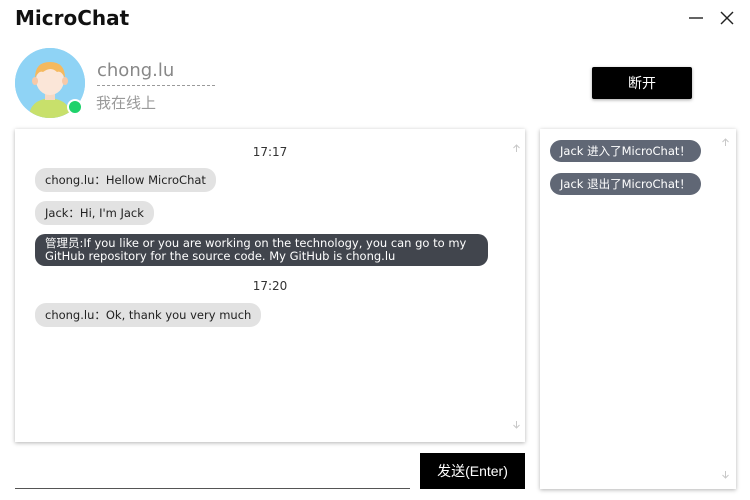 This screenshot has height=500, width=750. What do you see at coordinates (212, 472) in the screenshot?
I see `message-input` at bounding box center [212, 472].